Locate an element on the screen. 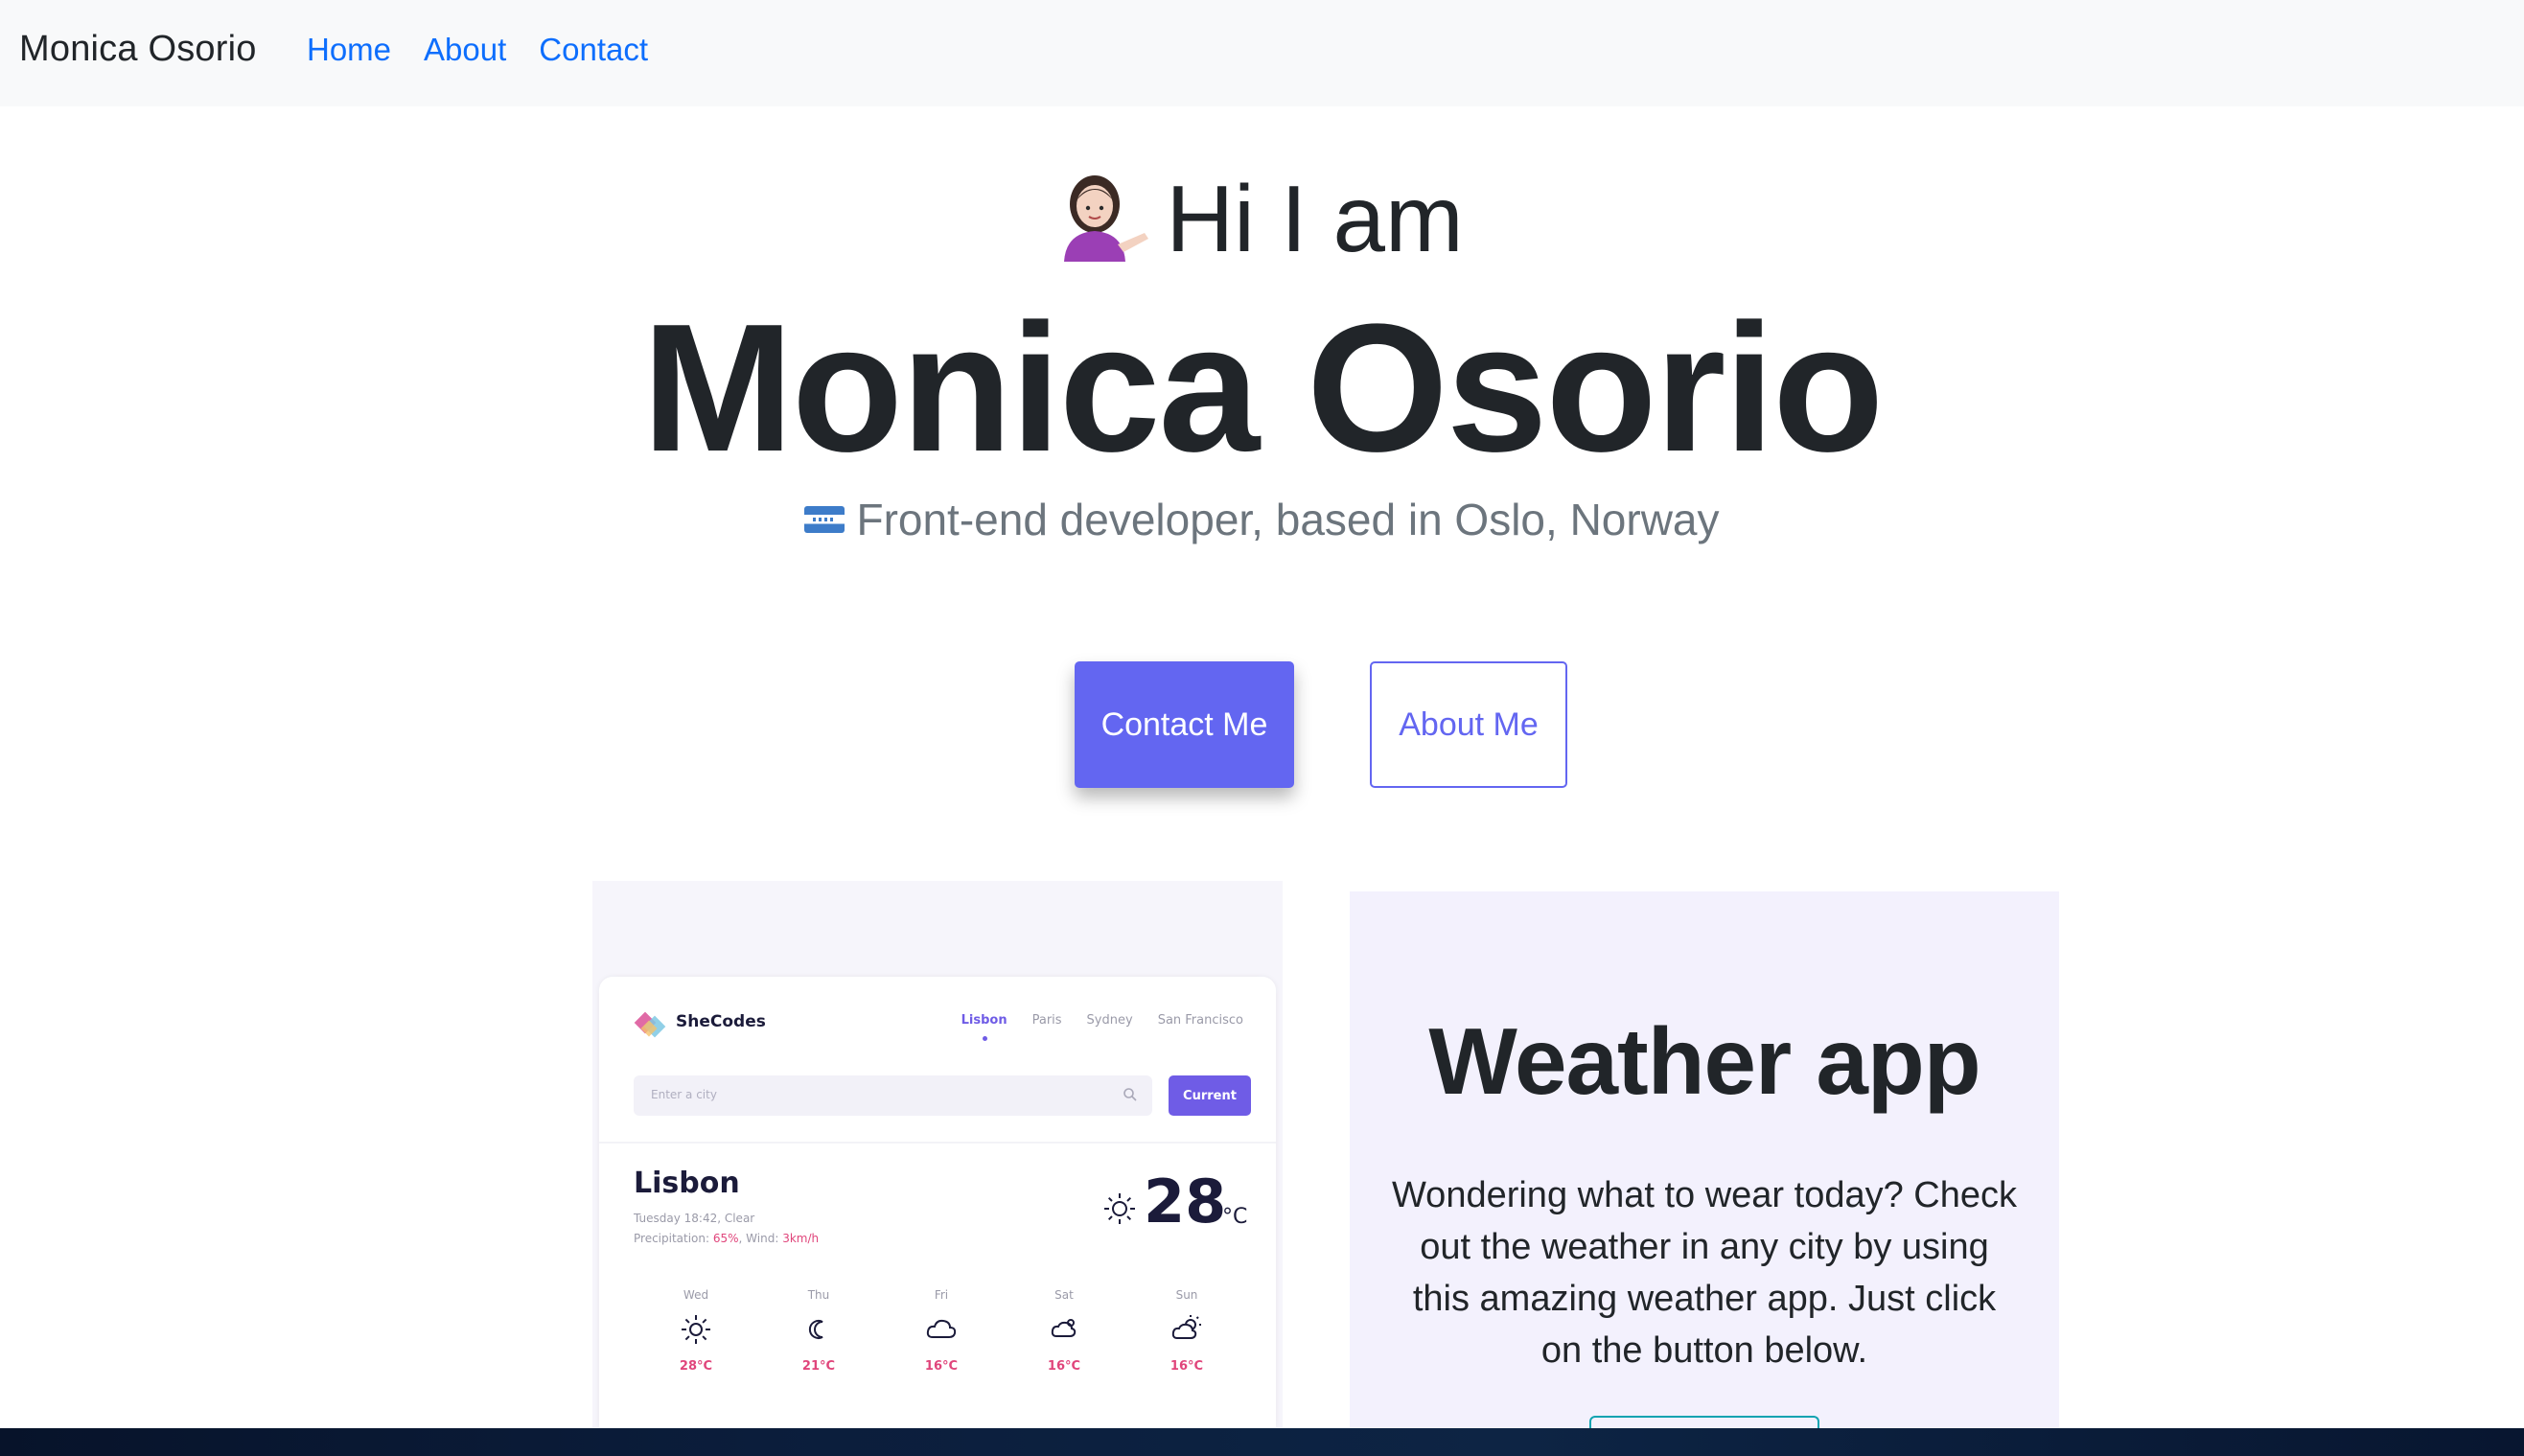 Image resolution: width=2524 pixels, height=1456 pixels. honduras-flag-icon is located at coordinates (825, 519).